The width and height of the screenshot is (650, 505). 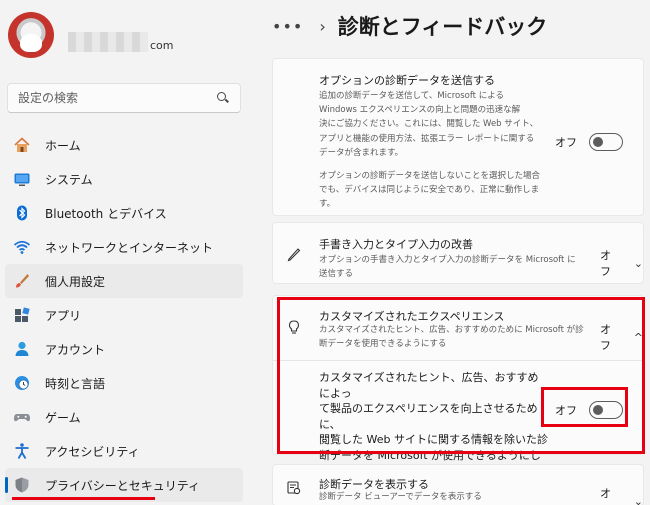 I want to click on apps-icon, so click(x=22, y=315).